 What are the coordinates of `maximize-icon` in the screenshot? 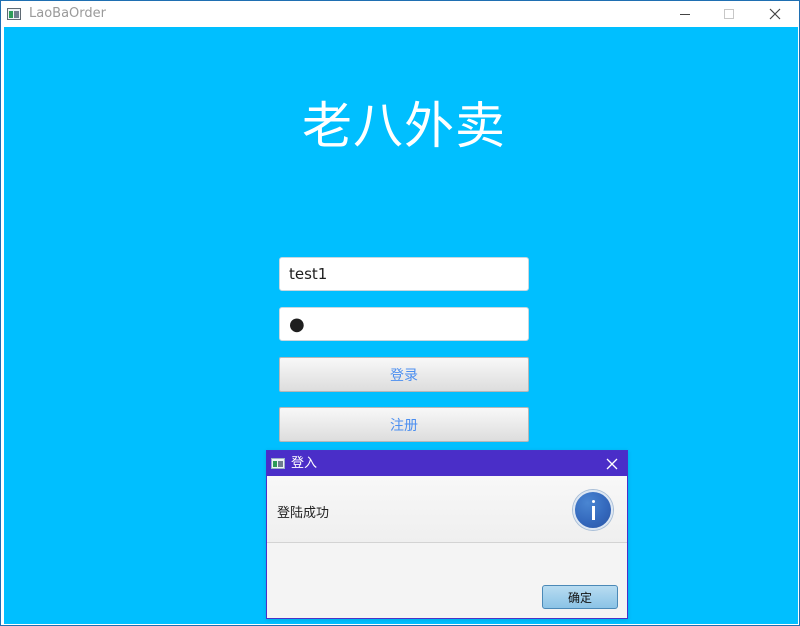 It's located at (729, 14).